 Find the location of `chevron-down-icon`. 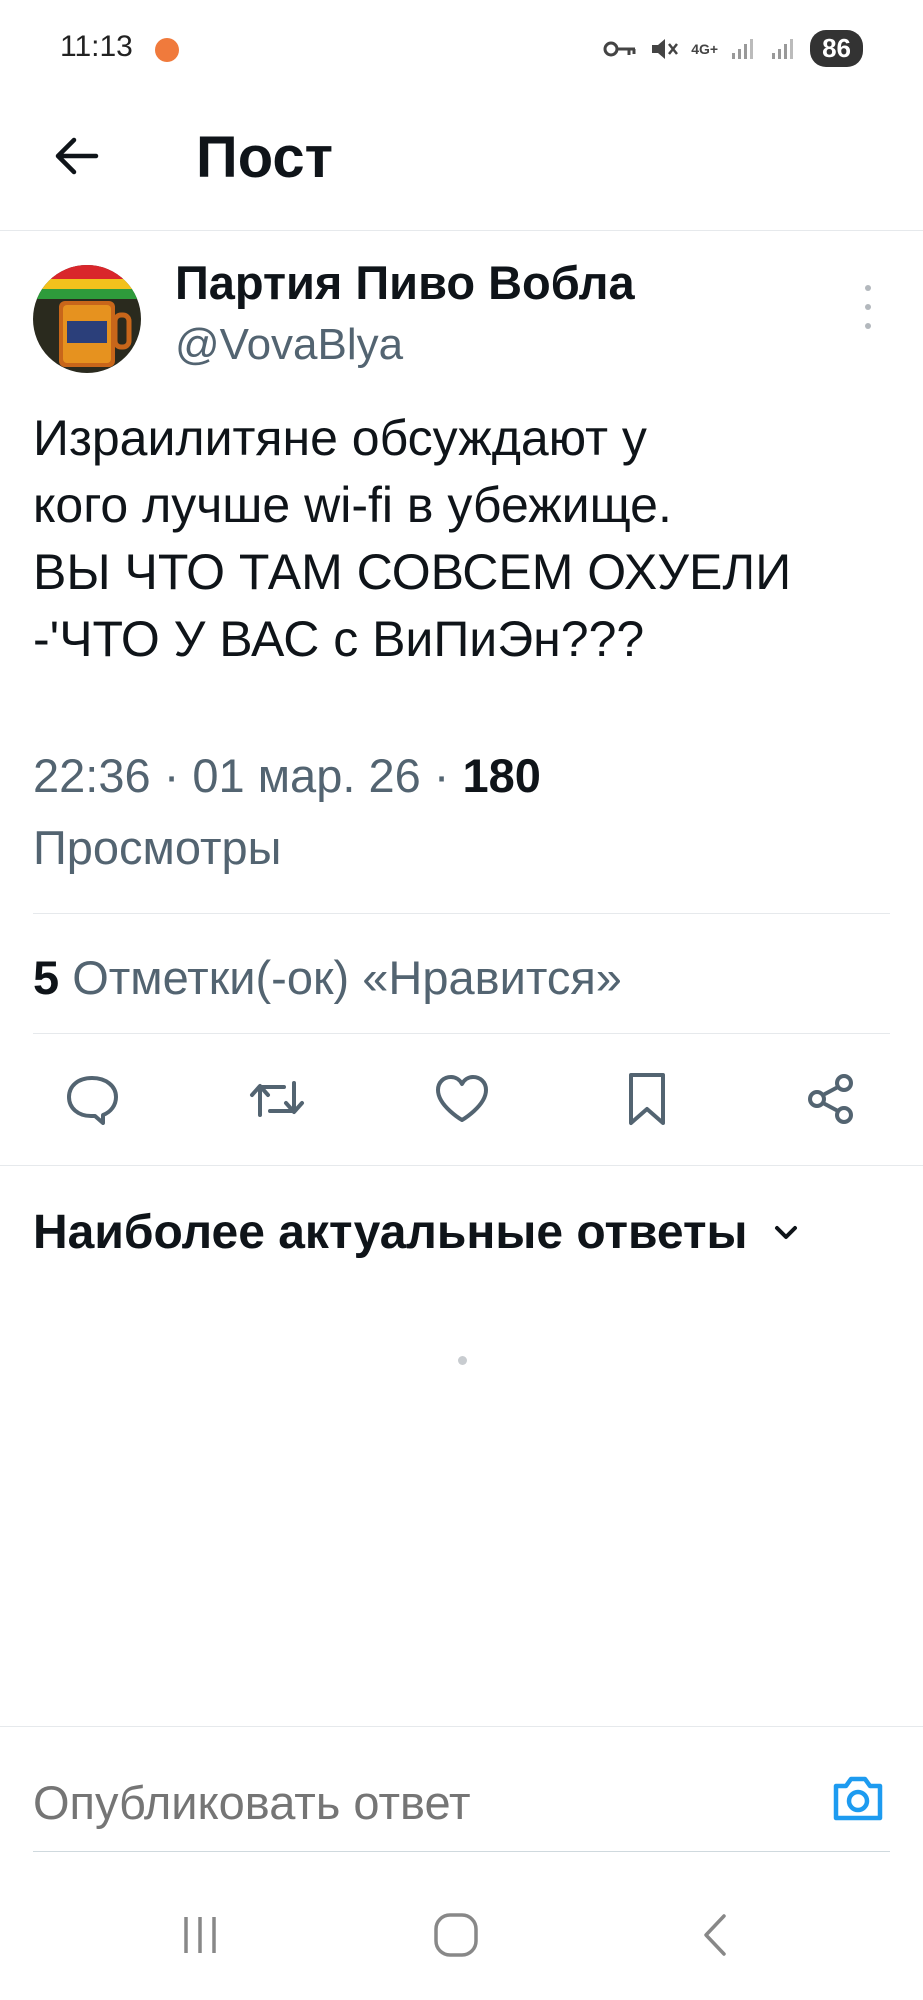

chevron-down-icon is located at coordinates (785, 1232).